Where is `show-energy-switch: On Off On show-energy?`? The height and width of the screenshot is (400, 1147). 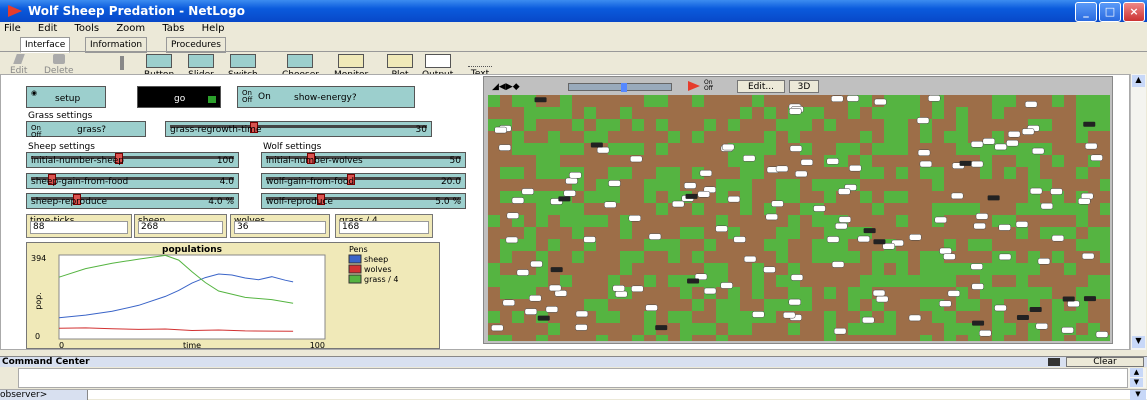
show-energy-switch: On Off On show-energy? is located at coordinates (326, 97).